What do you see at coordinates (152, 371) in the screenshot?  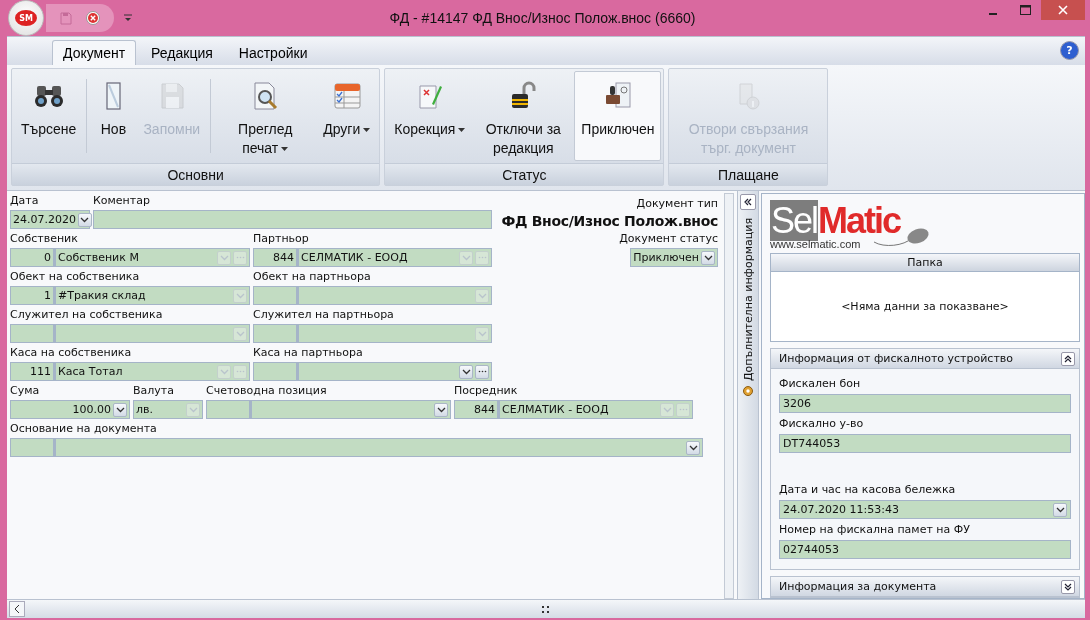 I see `lookup-field: Каса Тотал` at bounding box center [152, 371].